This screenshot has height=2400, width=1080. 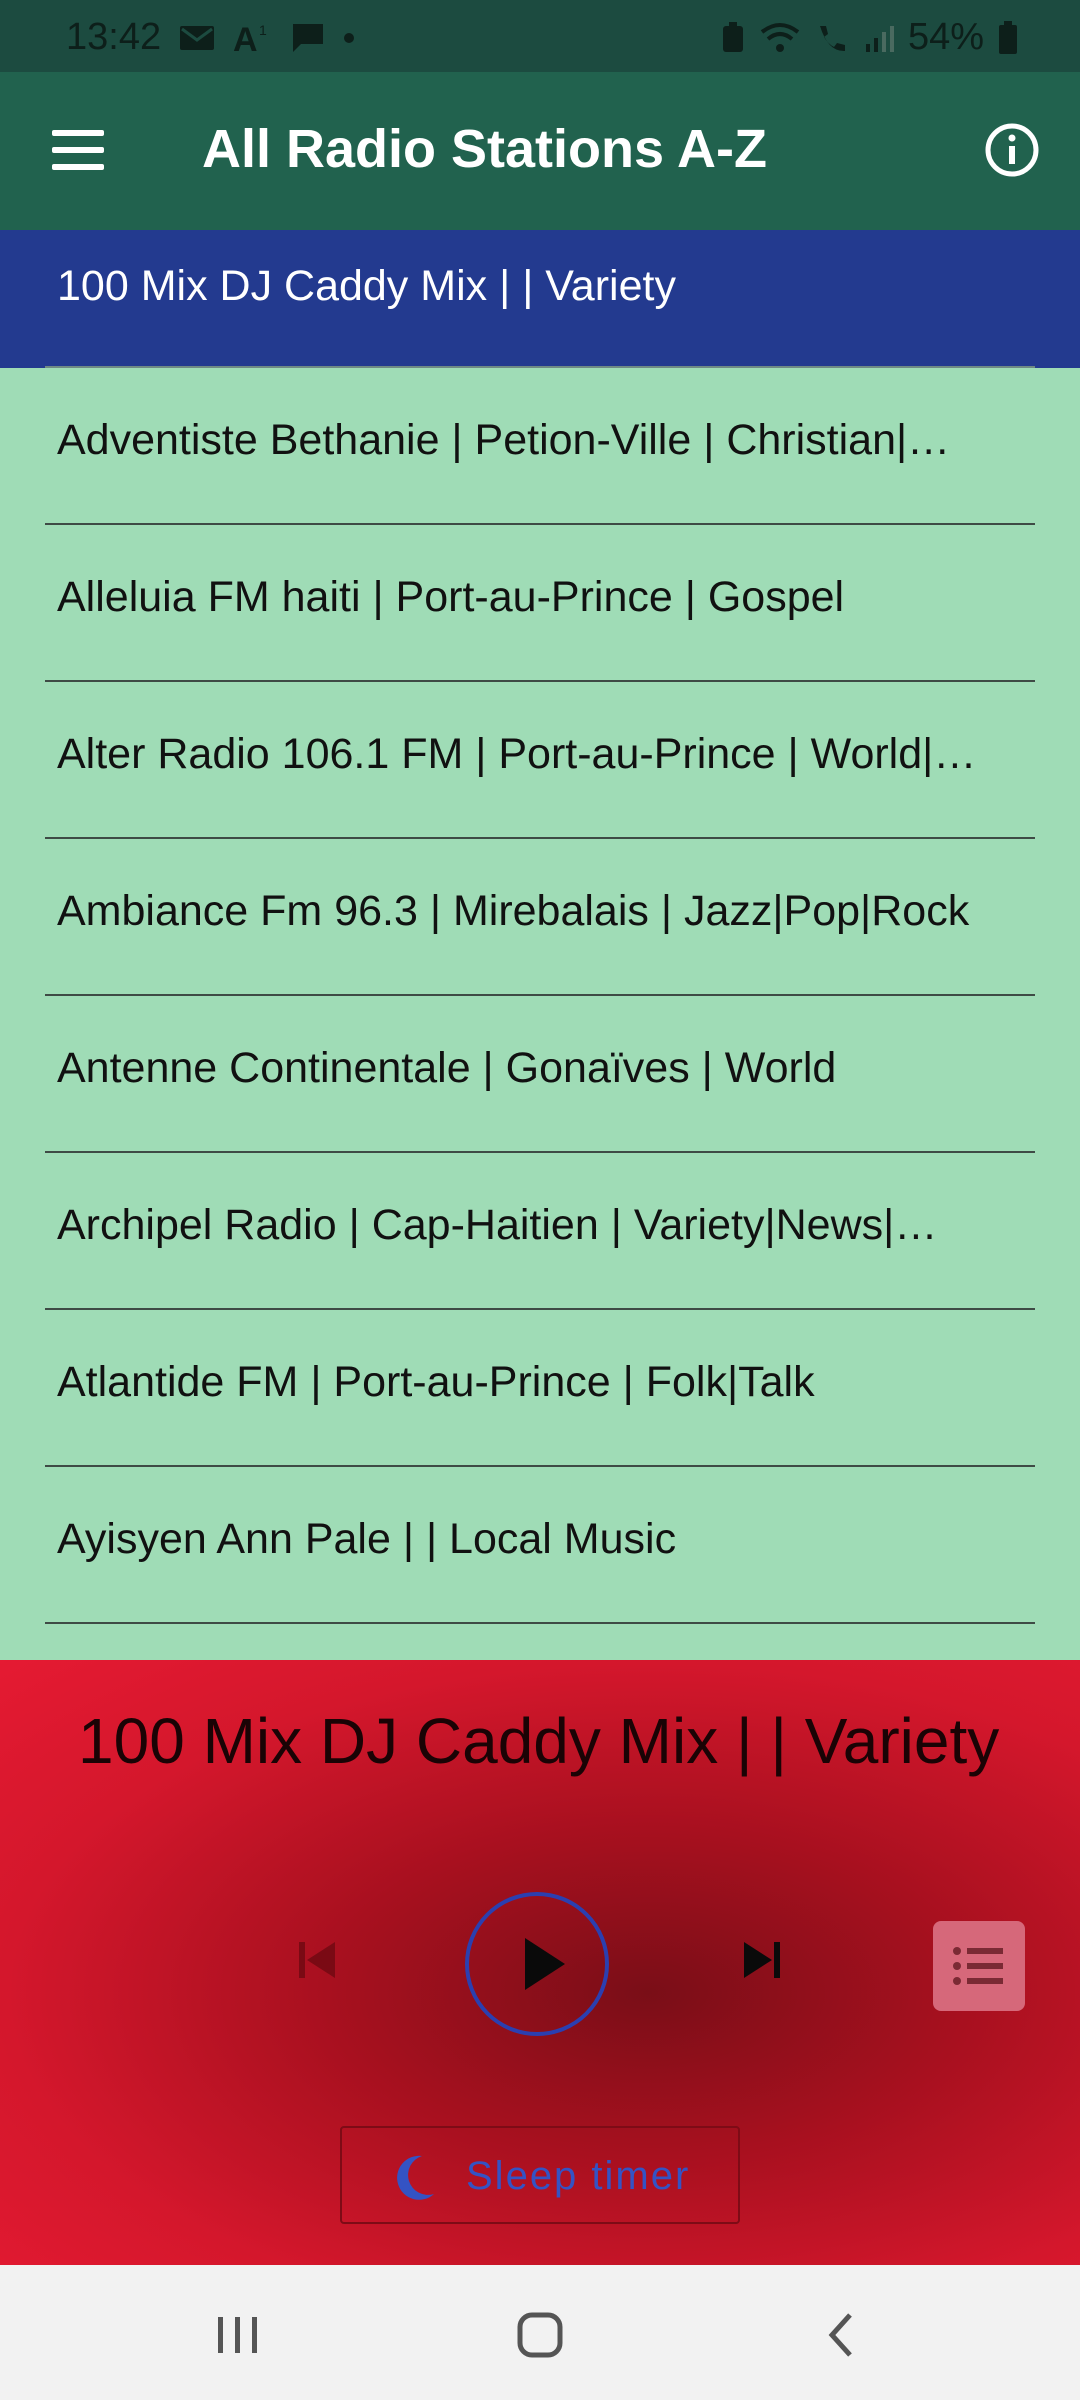 What do you see at coordinates (578, 2176) in the screenshot?
I see `sleep-timer-label: Sleep timer` at bounding box center [578, 2176].